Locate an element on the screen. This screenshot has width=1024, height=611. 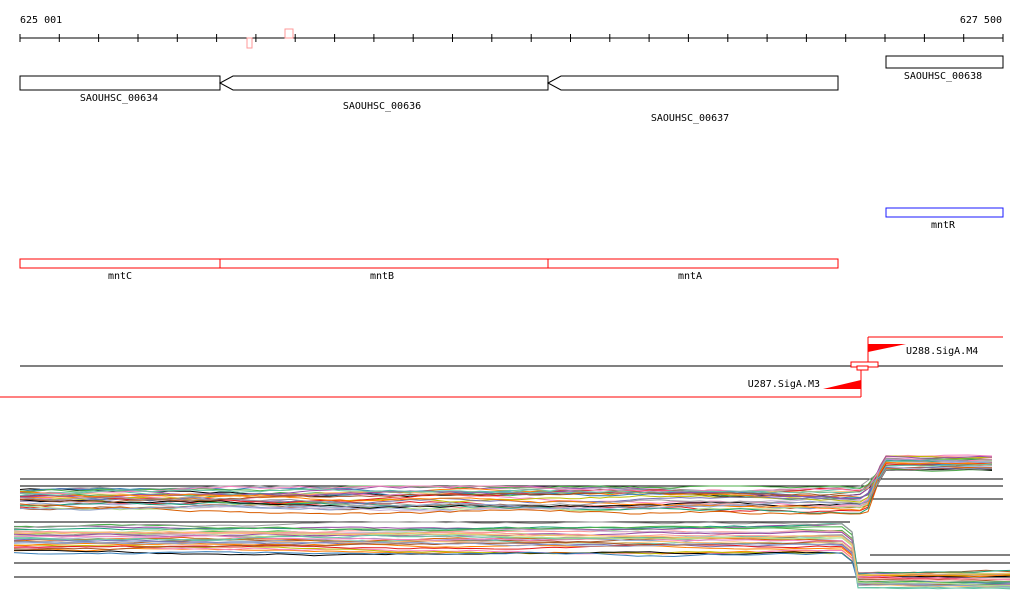
promoter-track: U288.SigA.M4 U287.SigA.M3 is located at coordinates (501, 367).